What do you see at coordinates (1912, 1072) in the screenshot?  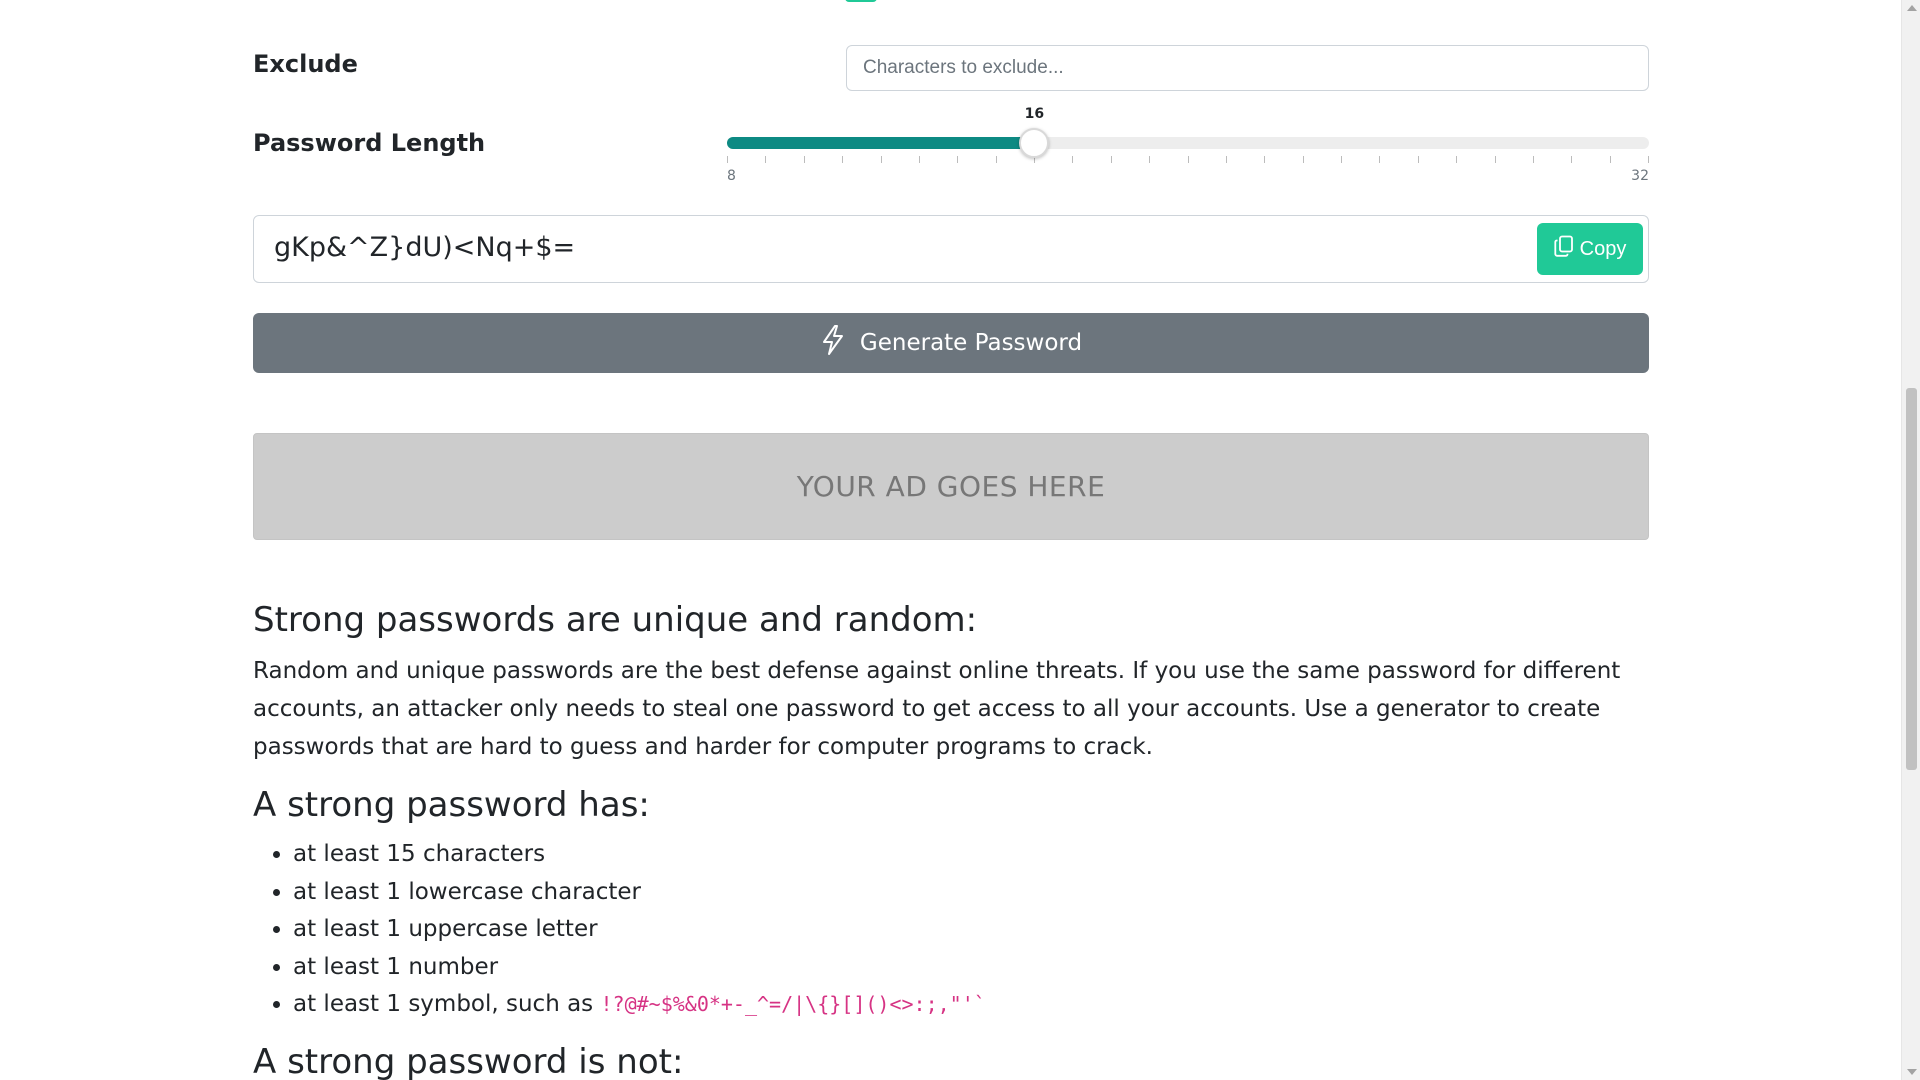 I see `scroll-down-icon` at bounding box center [1912, 1072].